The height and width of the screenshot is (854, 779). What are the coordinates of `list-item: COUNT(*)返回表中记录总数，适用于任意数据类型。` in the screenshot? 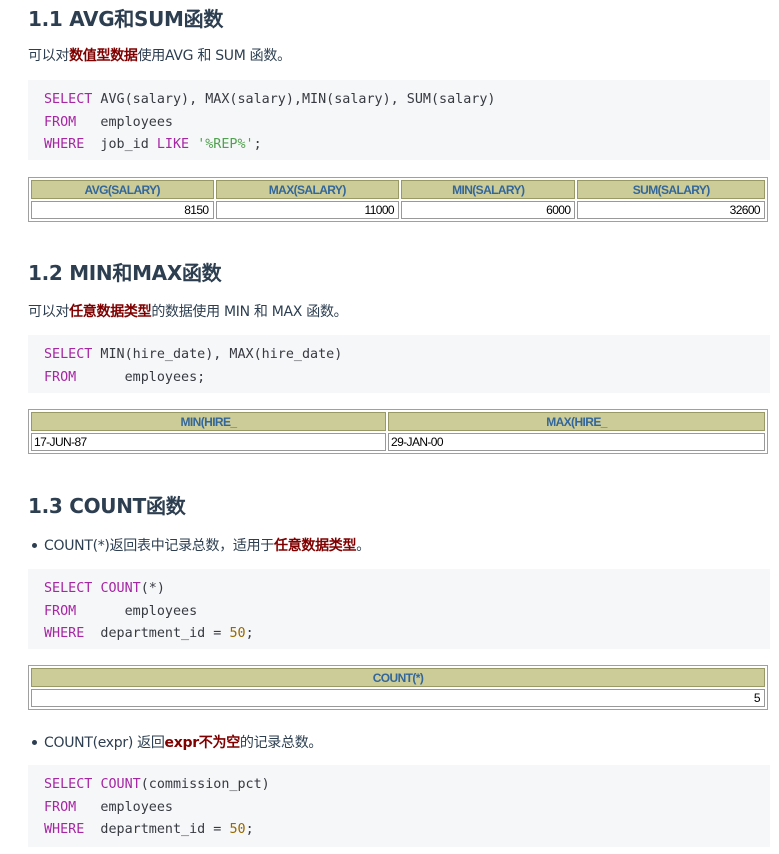 It's located at (201, 545).